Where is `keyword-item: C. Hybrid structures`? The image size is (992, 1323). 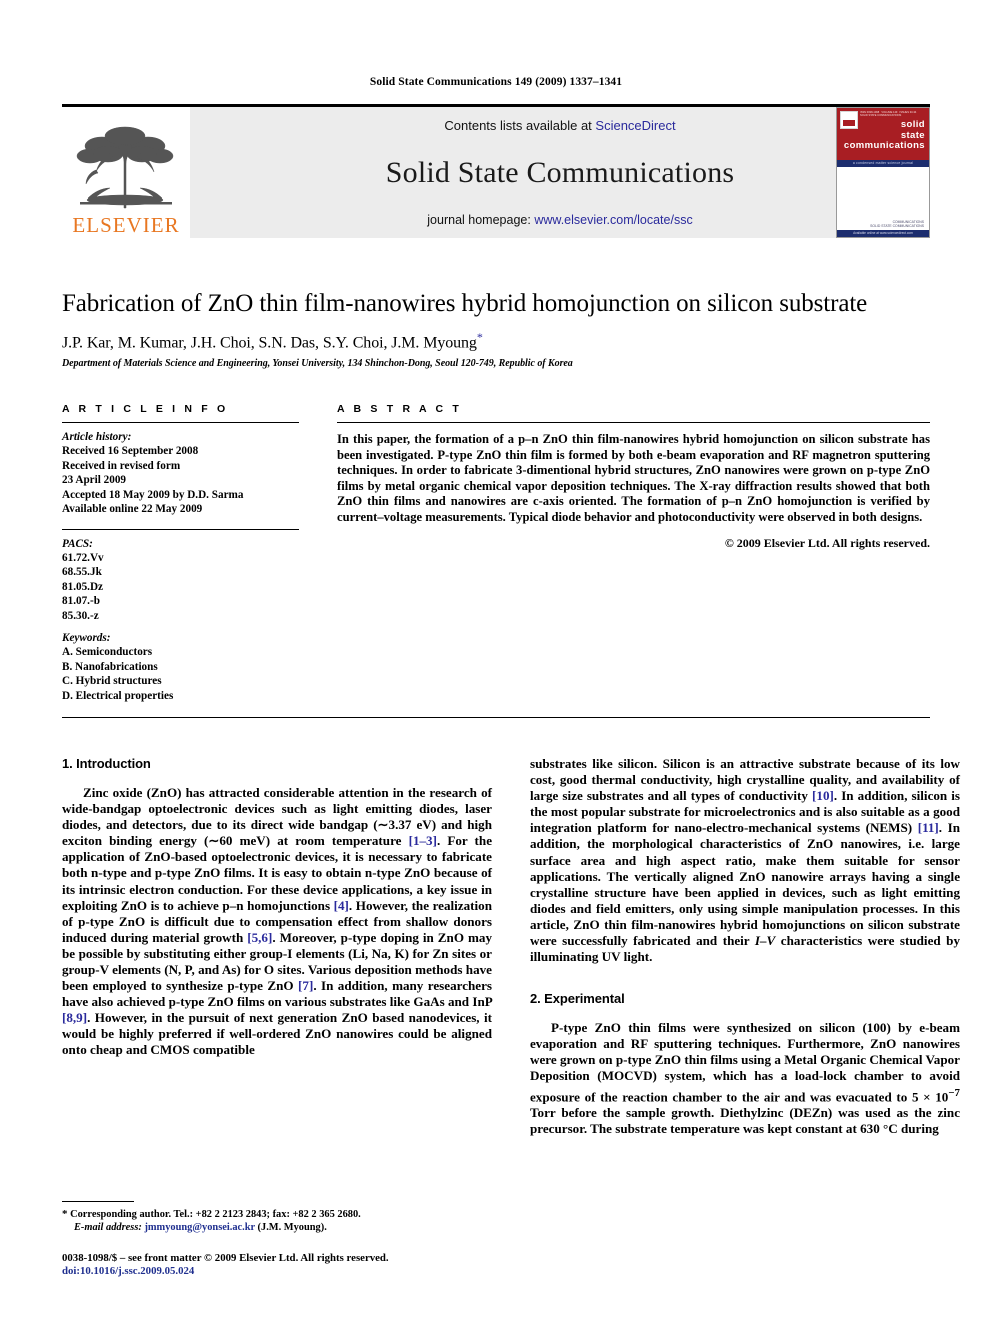
keyword-item: C. Hybrid structures is located at coordinates (112, 681).